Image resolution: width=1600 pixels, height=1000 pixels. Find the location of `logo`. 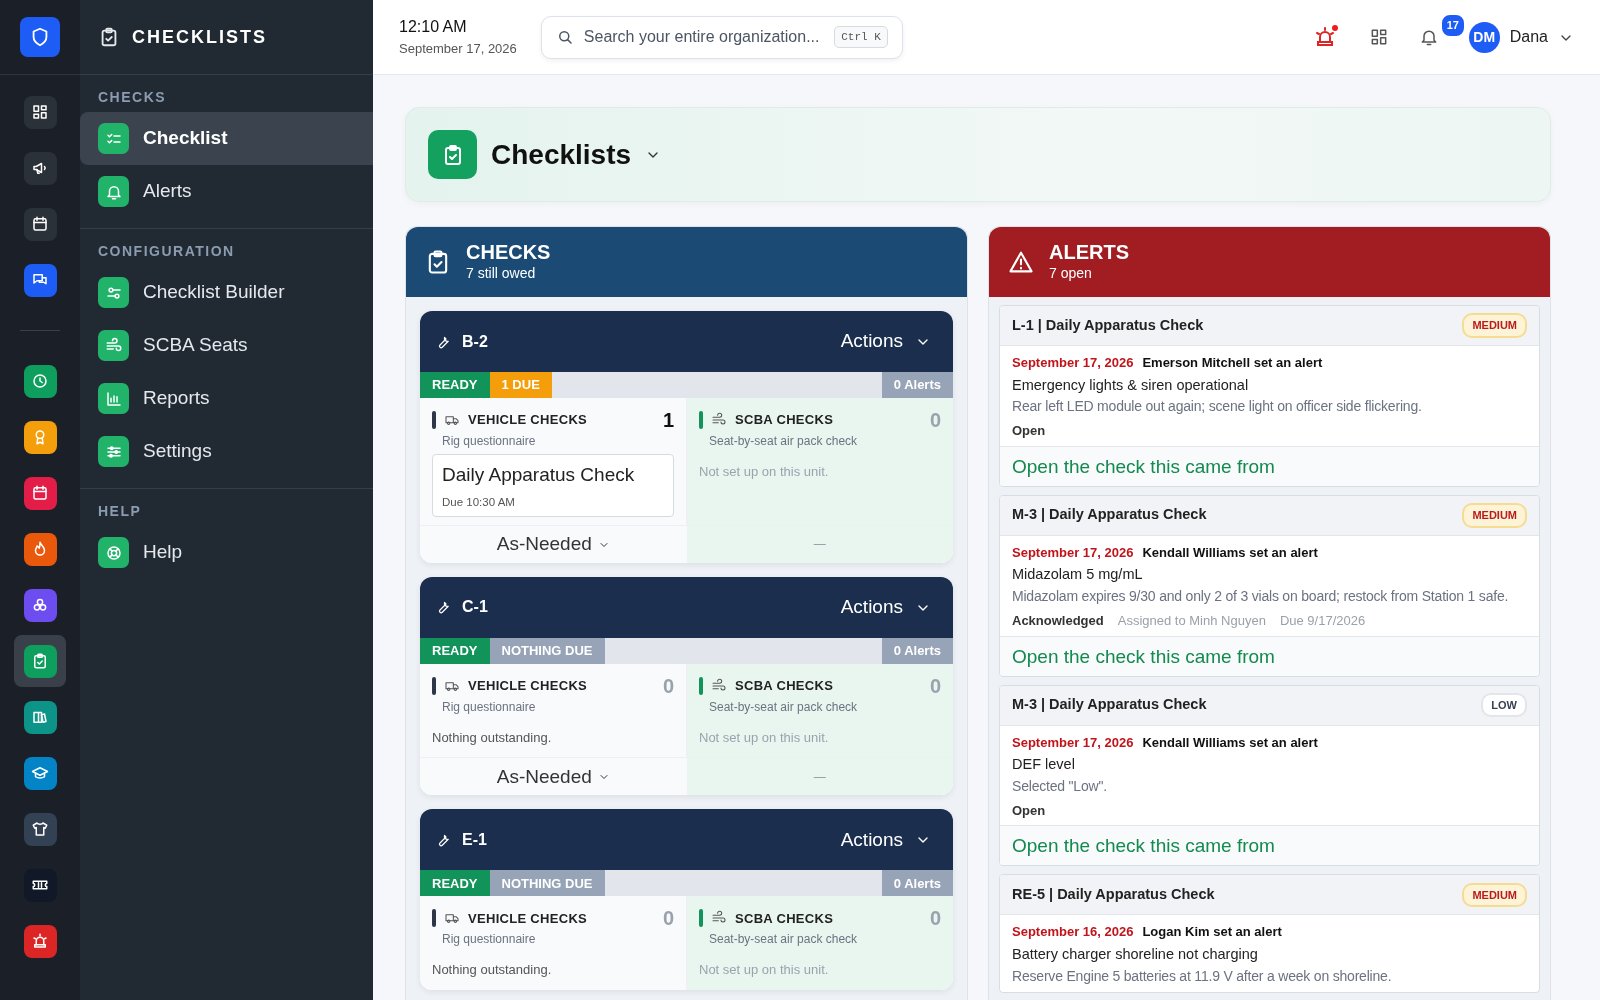

logo is located at coordinates (40, 37).